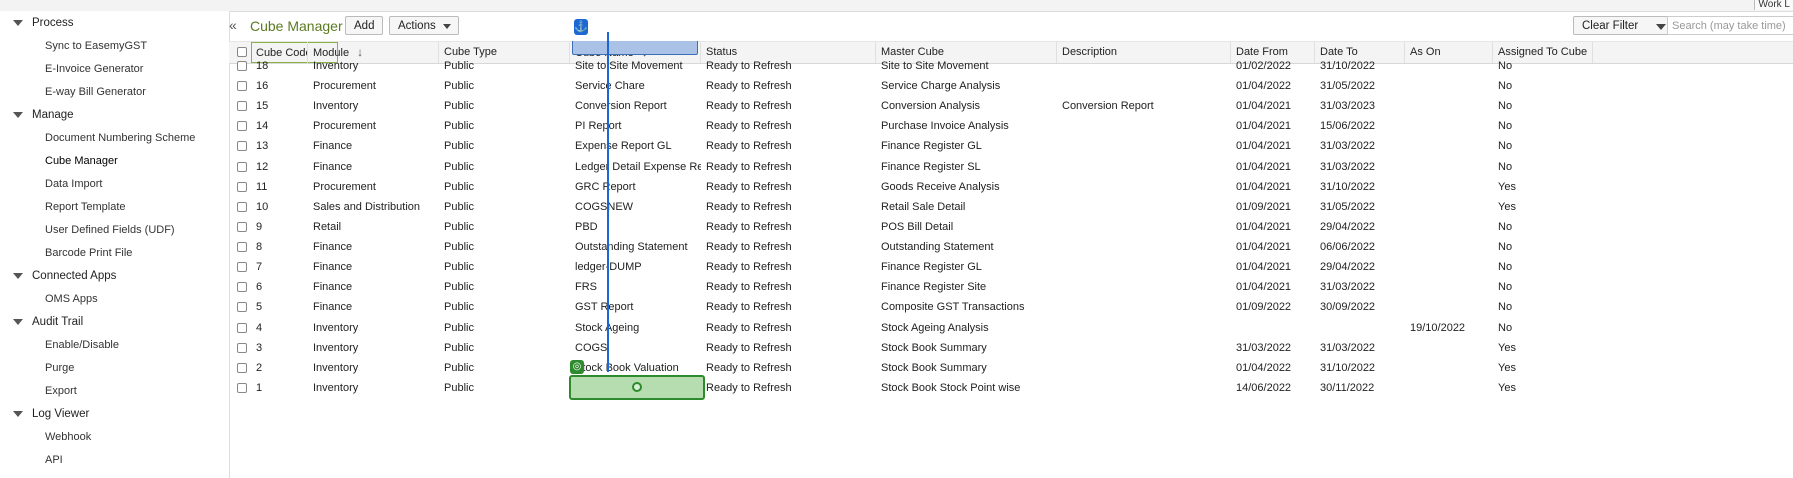 The height and width of the screenshot is (478, 1793). Describe the element at coordinates (236, 26) in the screenshot. I see `collapse-sidebar-icon: «` at that location.